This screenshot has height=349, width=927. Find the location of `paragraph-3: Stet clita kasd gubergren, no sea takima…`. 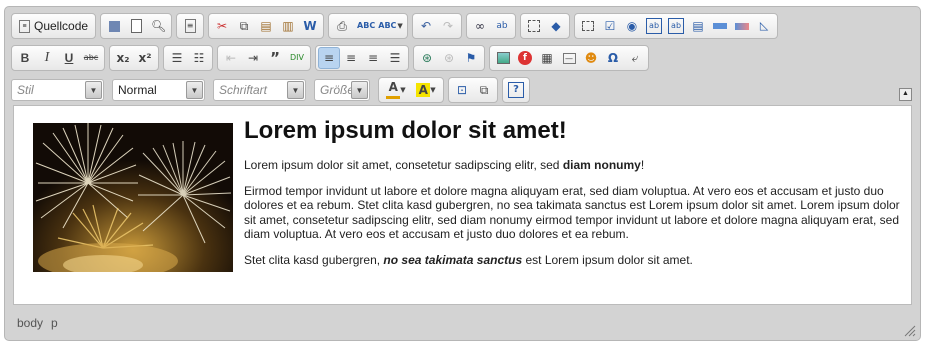

paragraph-3: Stet clita kasd gubergren, no sea takima… is located at coordinates (574, 260).